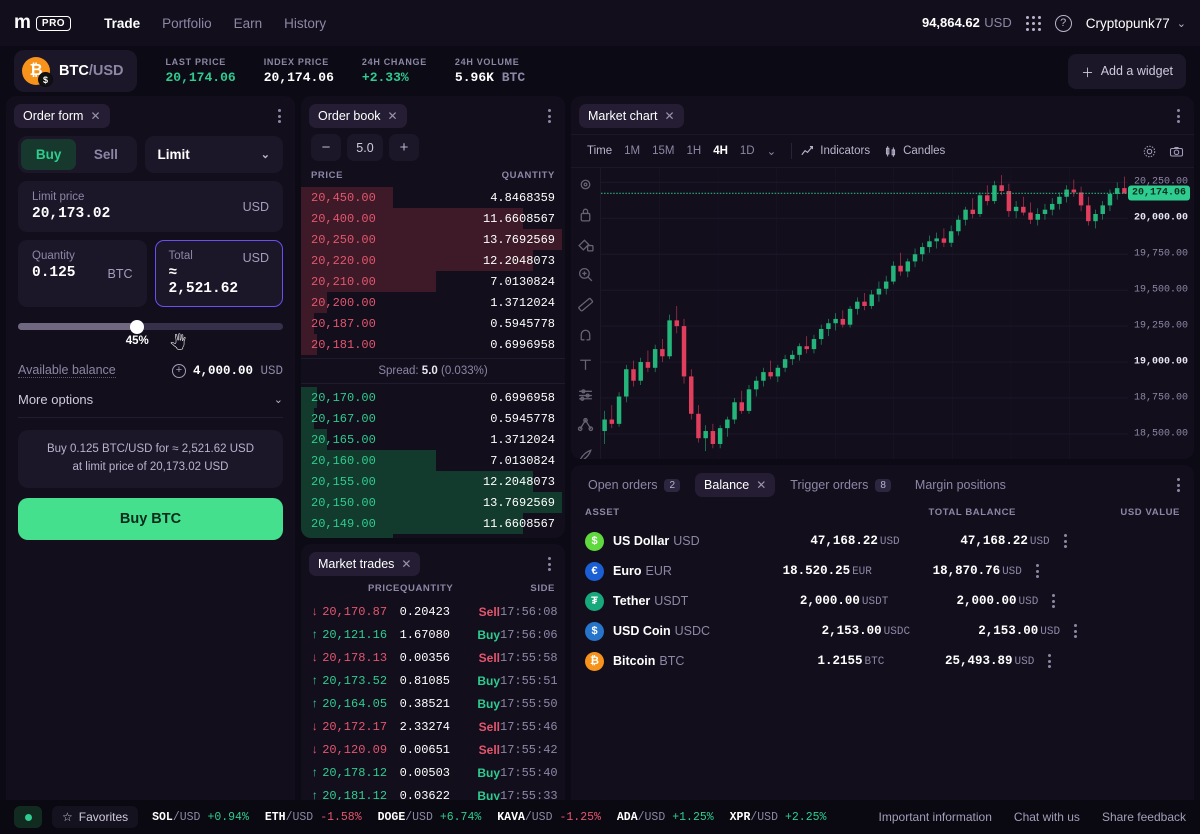  What do you see at coordinates (634, 485) in the screenshot?
I see `tab-open-orders: Open orders 2` at bounding box center [634, 485].